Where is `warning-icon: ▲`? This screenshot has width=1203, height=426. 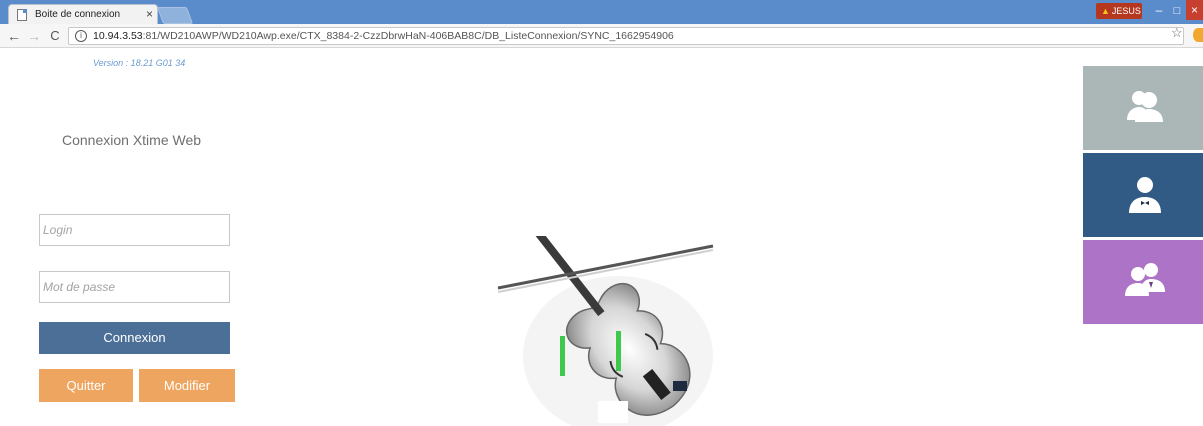 warning-icon: ▲ is located at coordinates (1105, 11).